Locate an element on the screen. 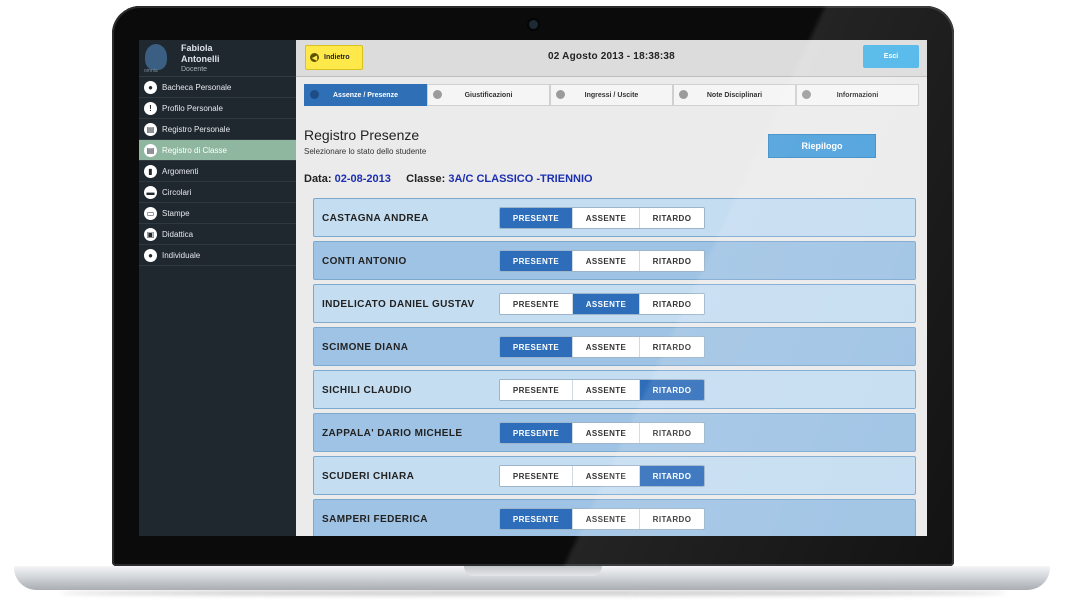  document-icon: ▮ is located at coordinates (150, 171).